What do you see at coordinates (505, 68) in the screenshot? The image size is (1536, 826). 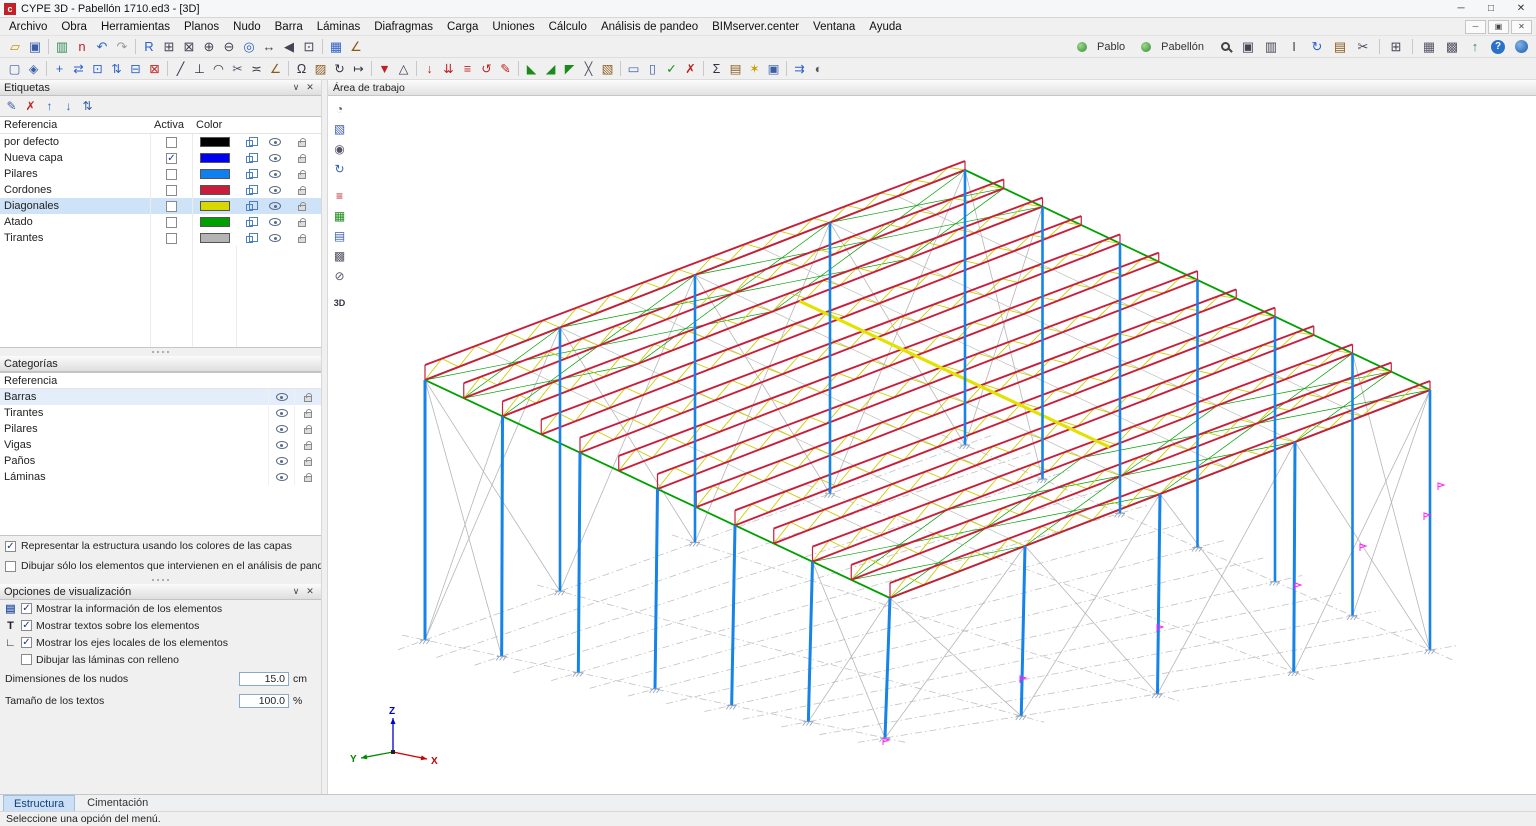 I see `load-edit-icon: ✎` at bounding box center [505, 68].